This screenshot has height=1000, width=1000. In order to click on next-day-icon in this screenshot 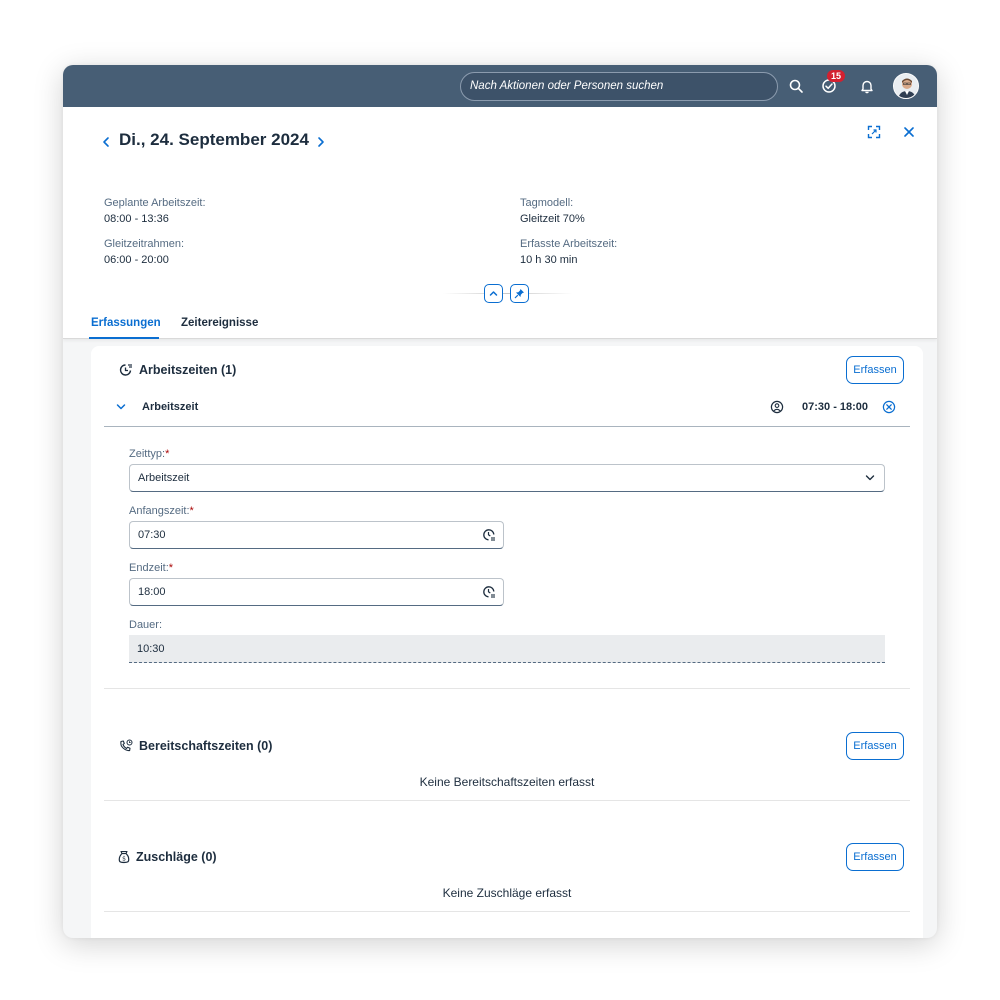, I will do `click(321, 142)`.